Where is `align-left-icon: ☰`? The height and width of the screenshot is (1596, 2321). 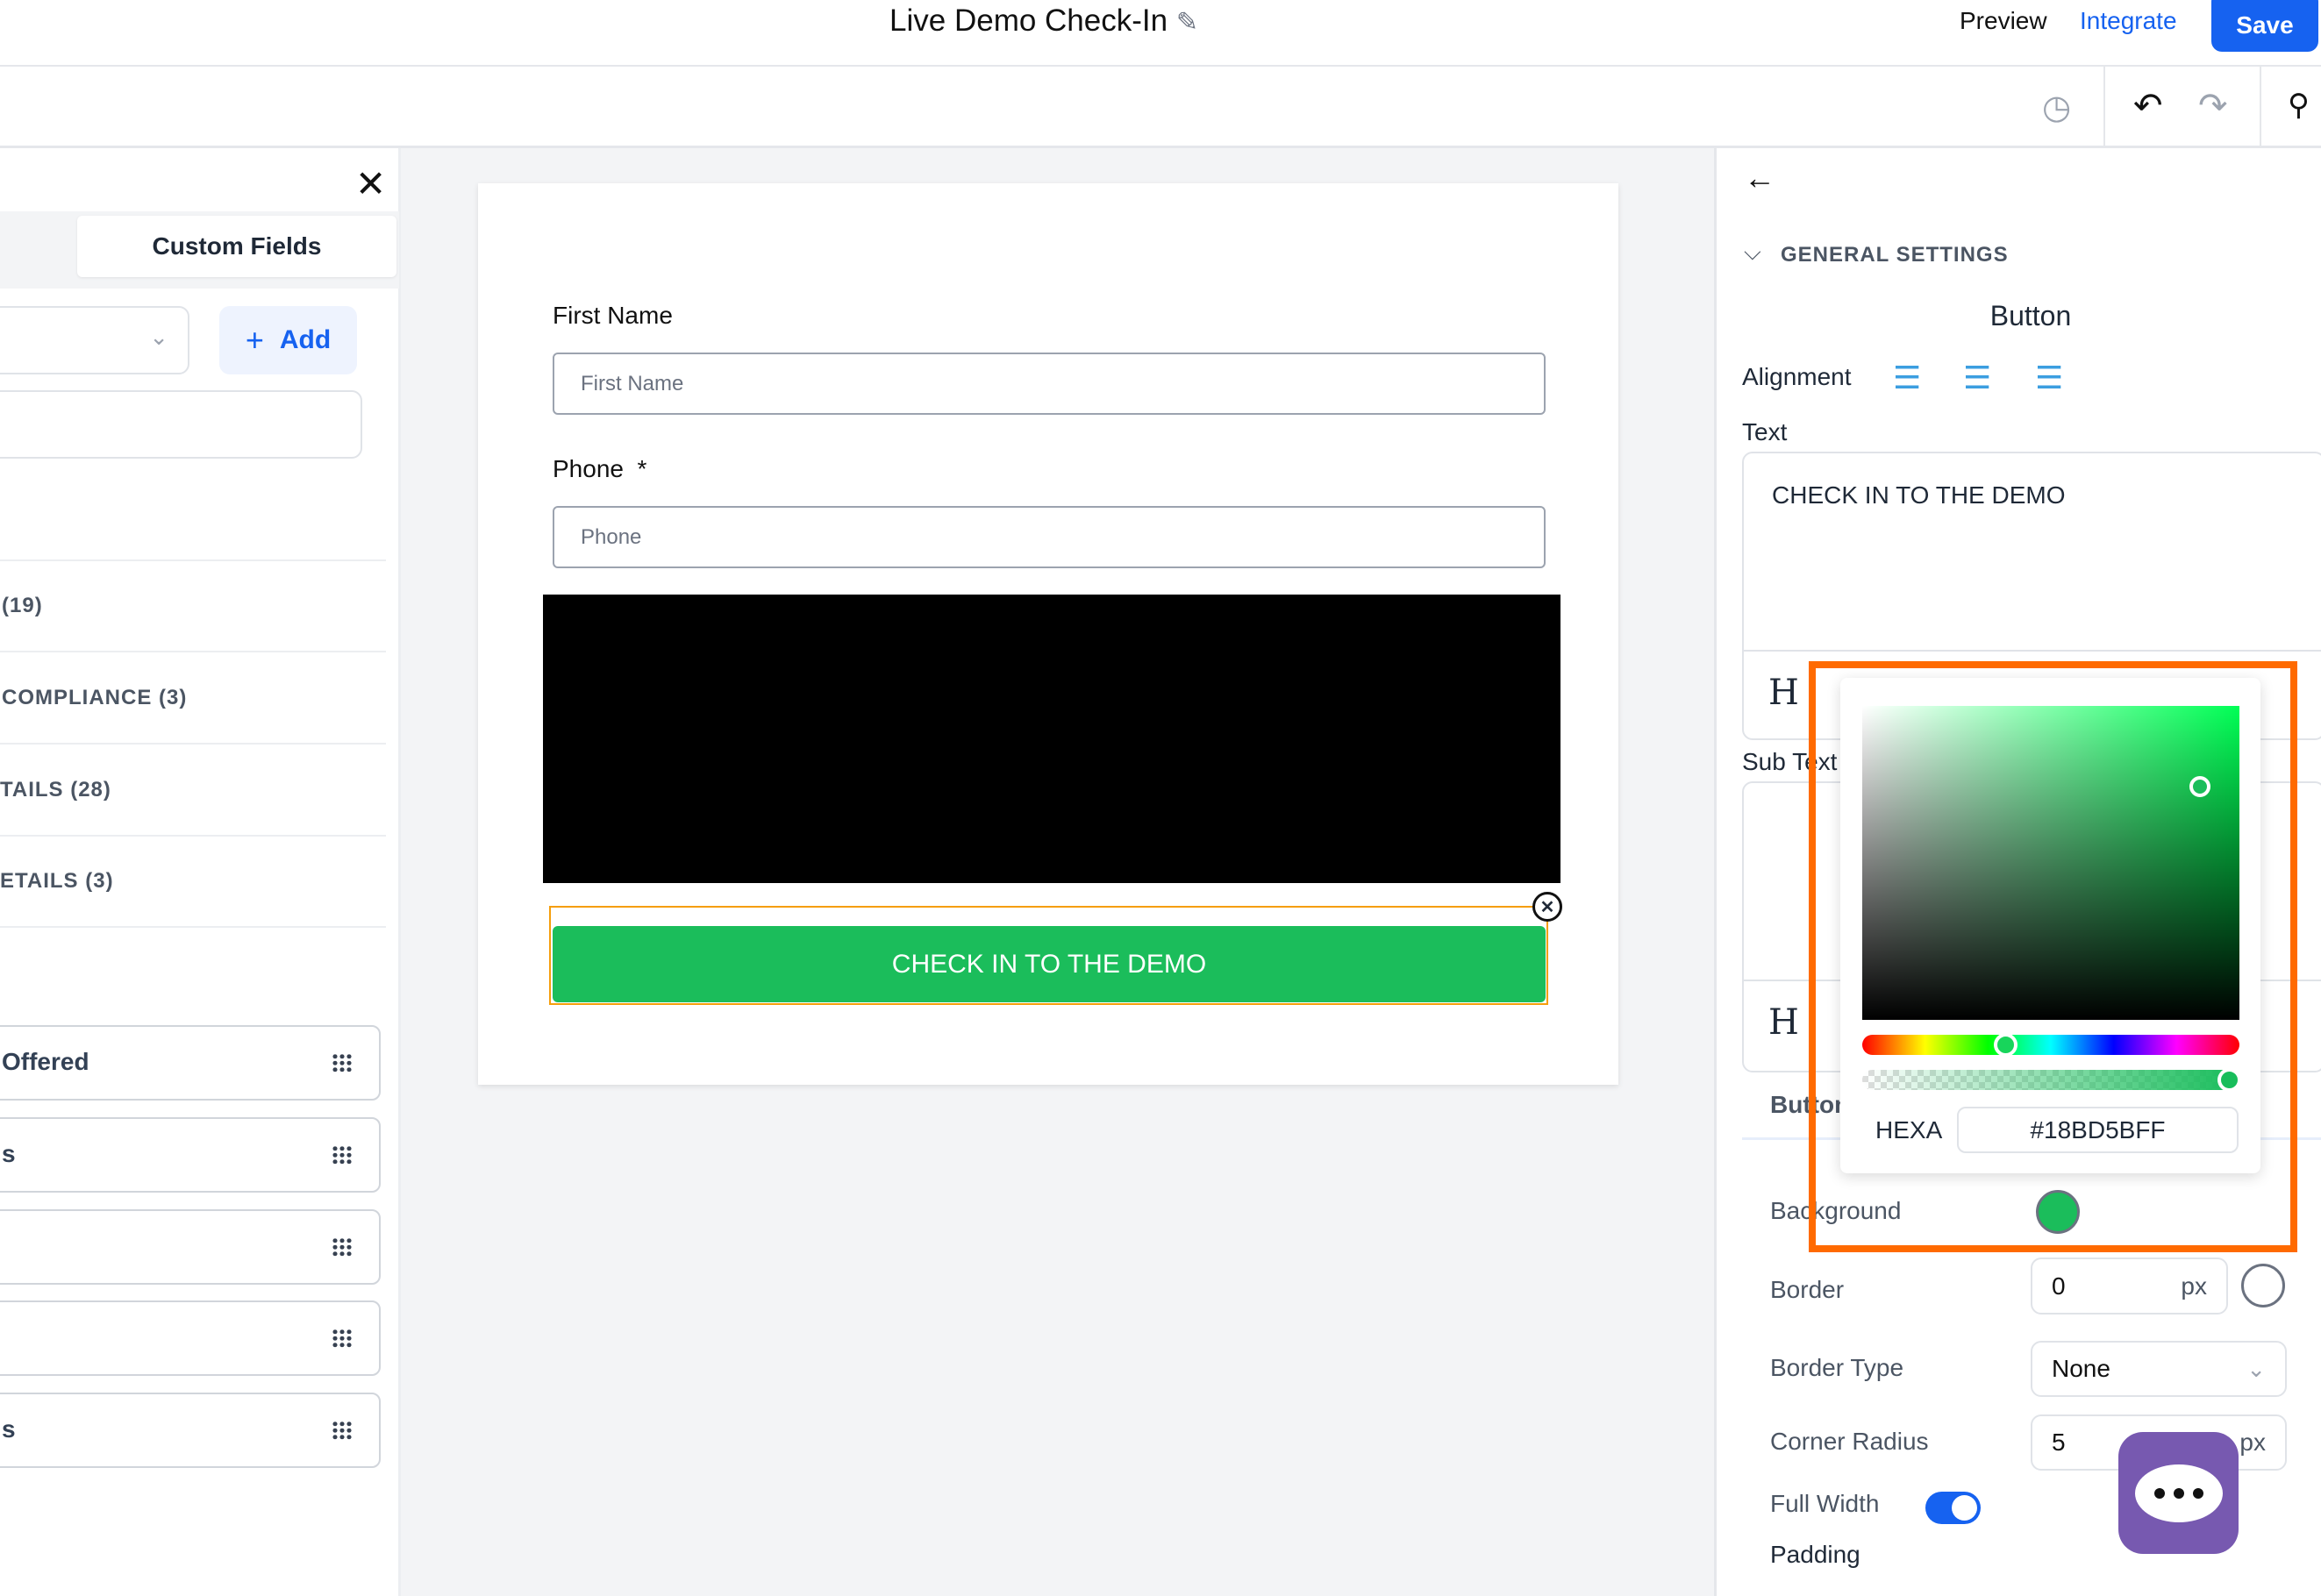
align-left-icon: ☰ is located at coordinates (1907, 378).